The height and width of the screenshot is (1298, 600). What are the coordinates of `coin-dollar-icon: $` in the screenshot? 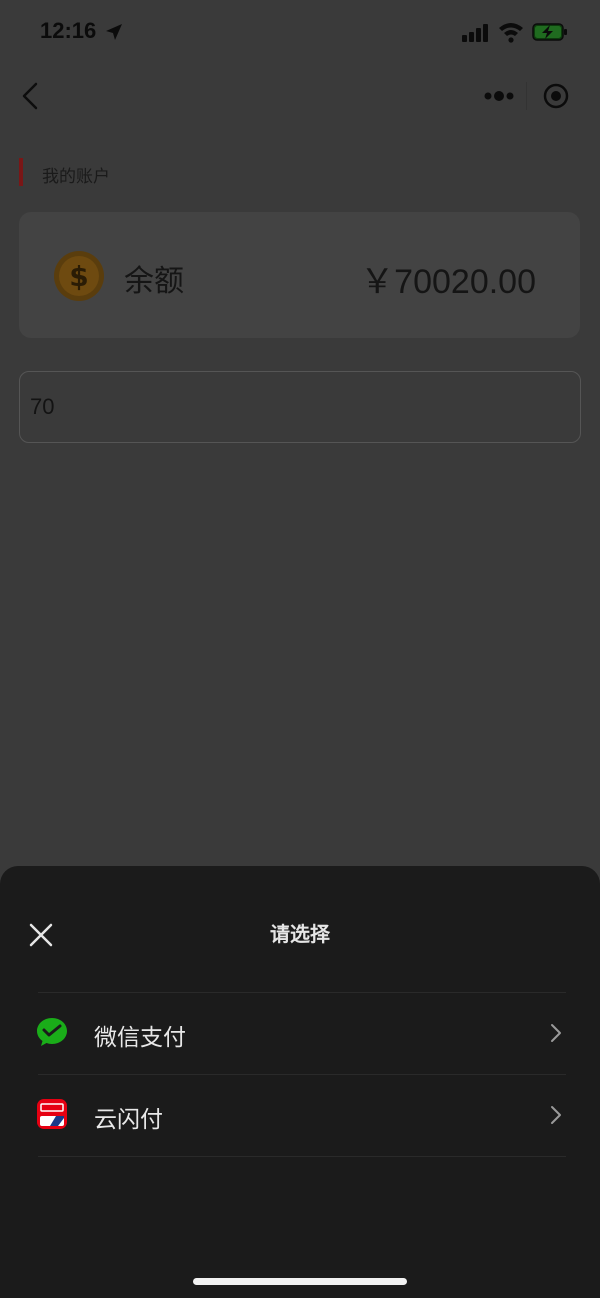 It's located at (79, 276).